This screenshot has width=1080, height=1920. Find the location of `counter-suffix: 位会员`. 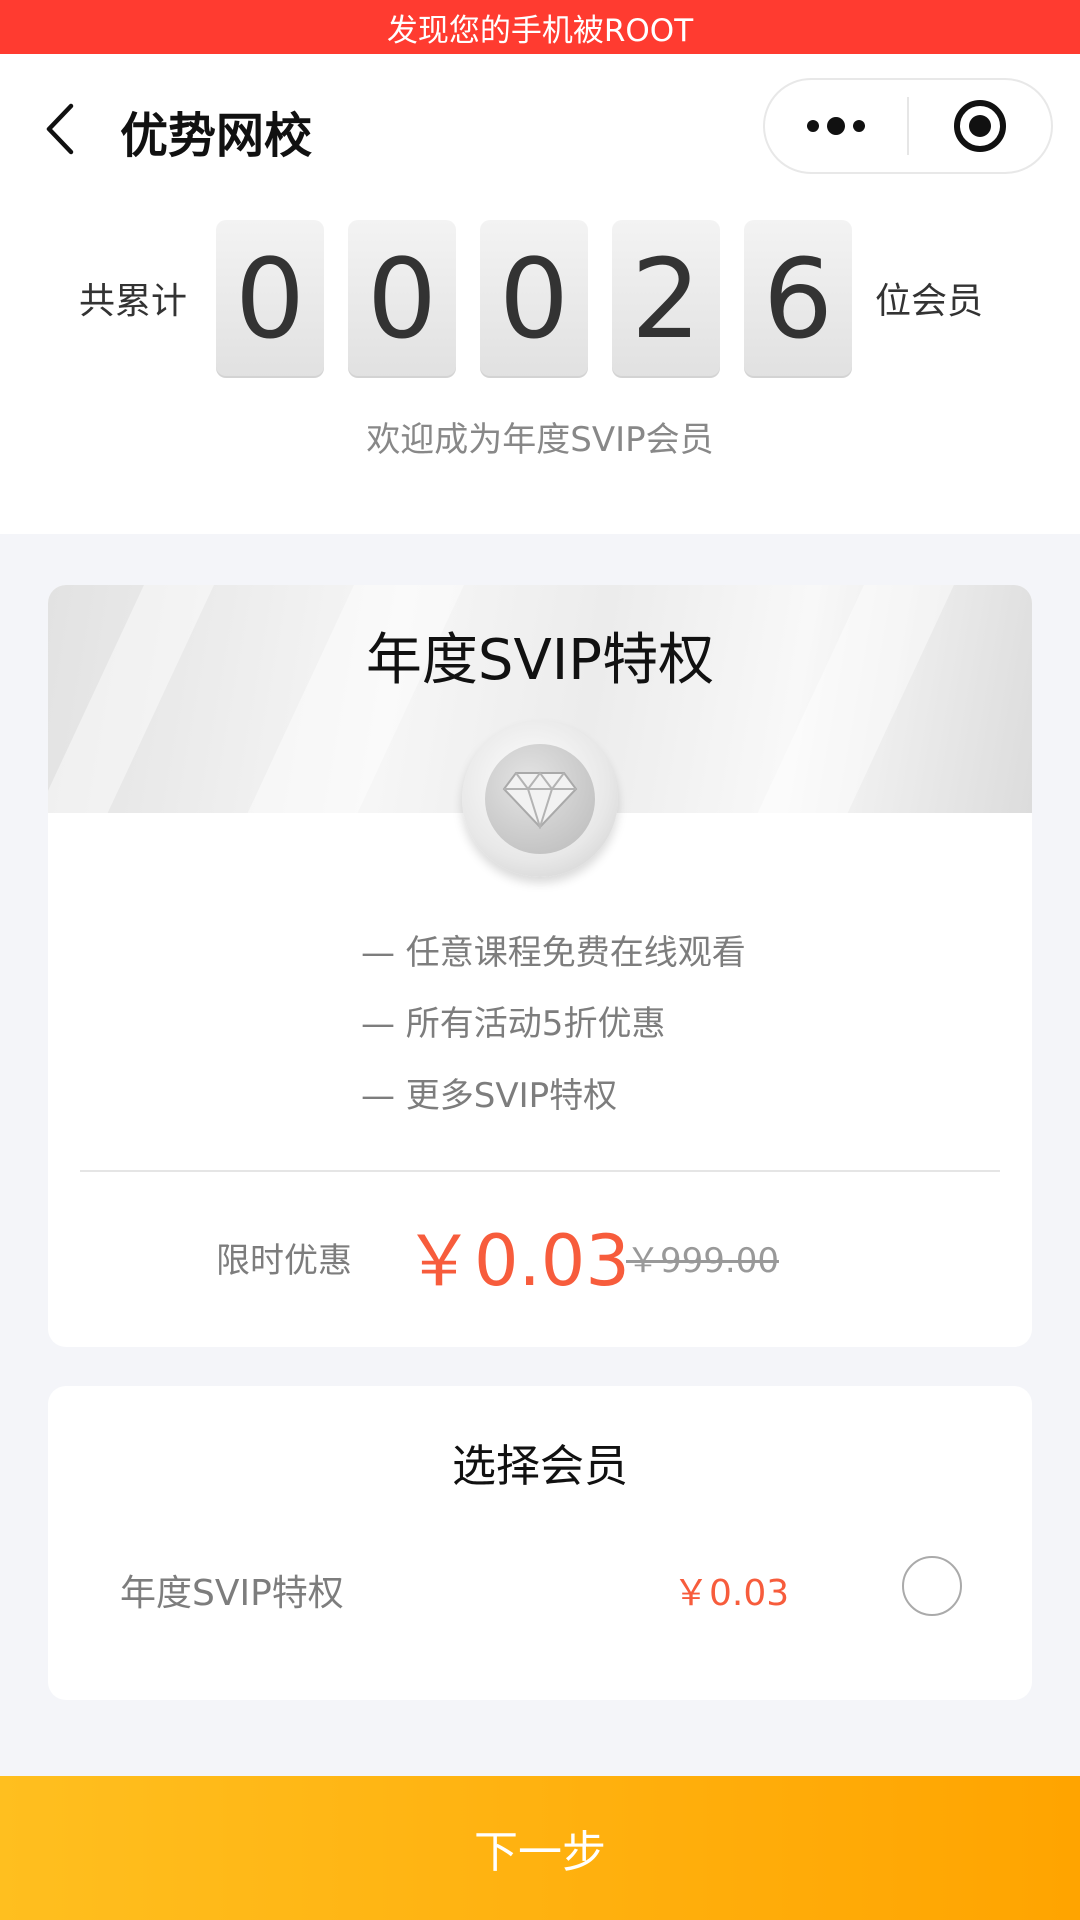

counter-suffix: 位会员 is located at coordinates (929, 301).